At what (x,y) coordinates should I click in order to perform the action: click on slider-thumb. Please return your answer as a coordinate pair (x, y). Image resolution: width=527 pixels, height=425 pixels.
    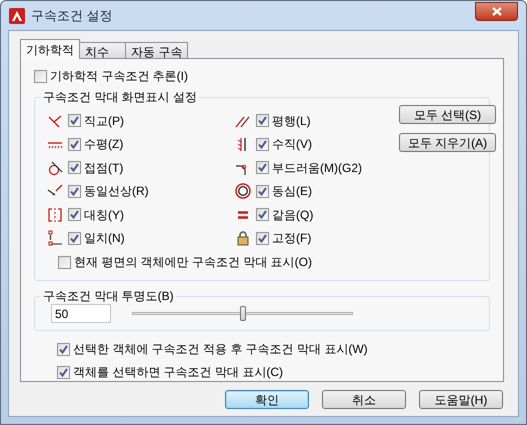
    Looking at the image, I should click on (243, 314).